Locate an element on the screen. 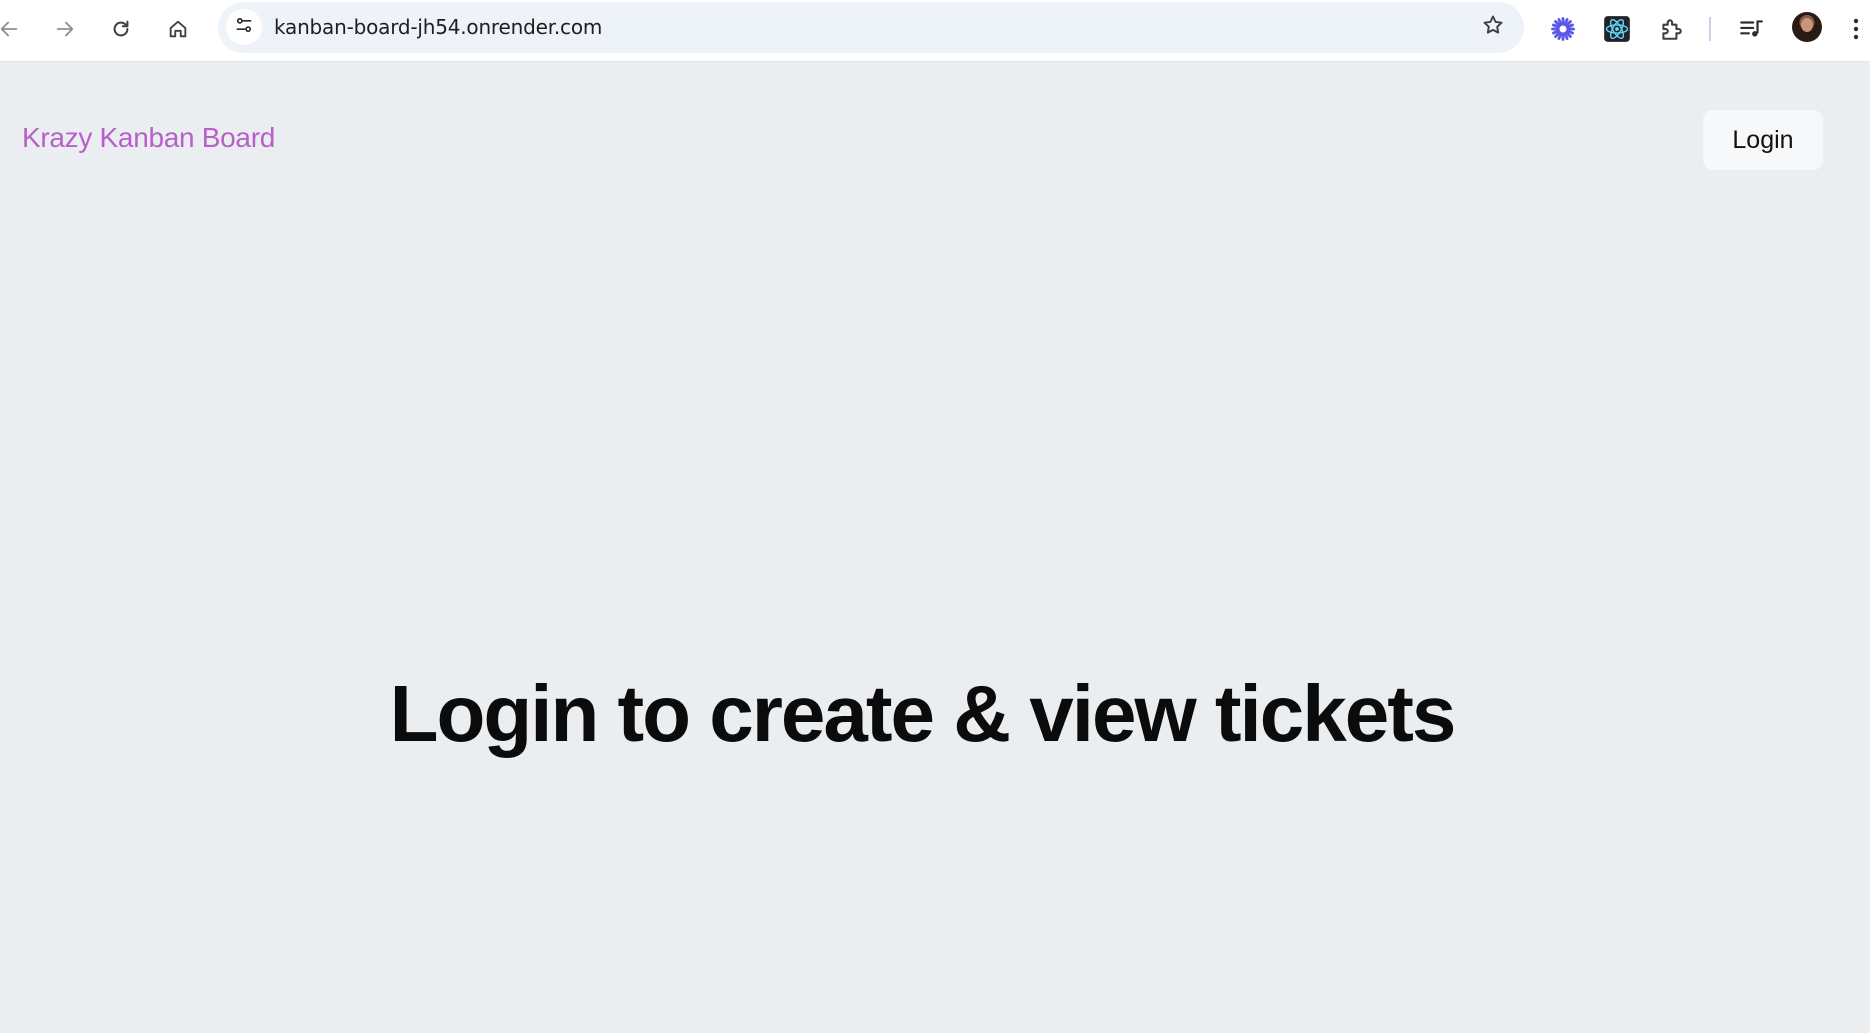 Image resolution: width=1870 pixels, height=1033 pixels. back-button is located at coordinates (14, 29).